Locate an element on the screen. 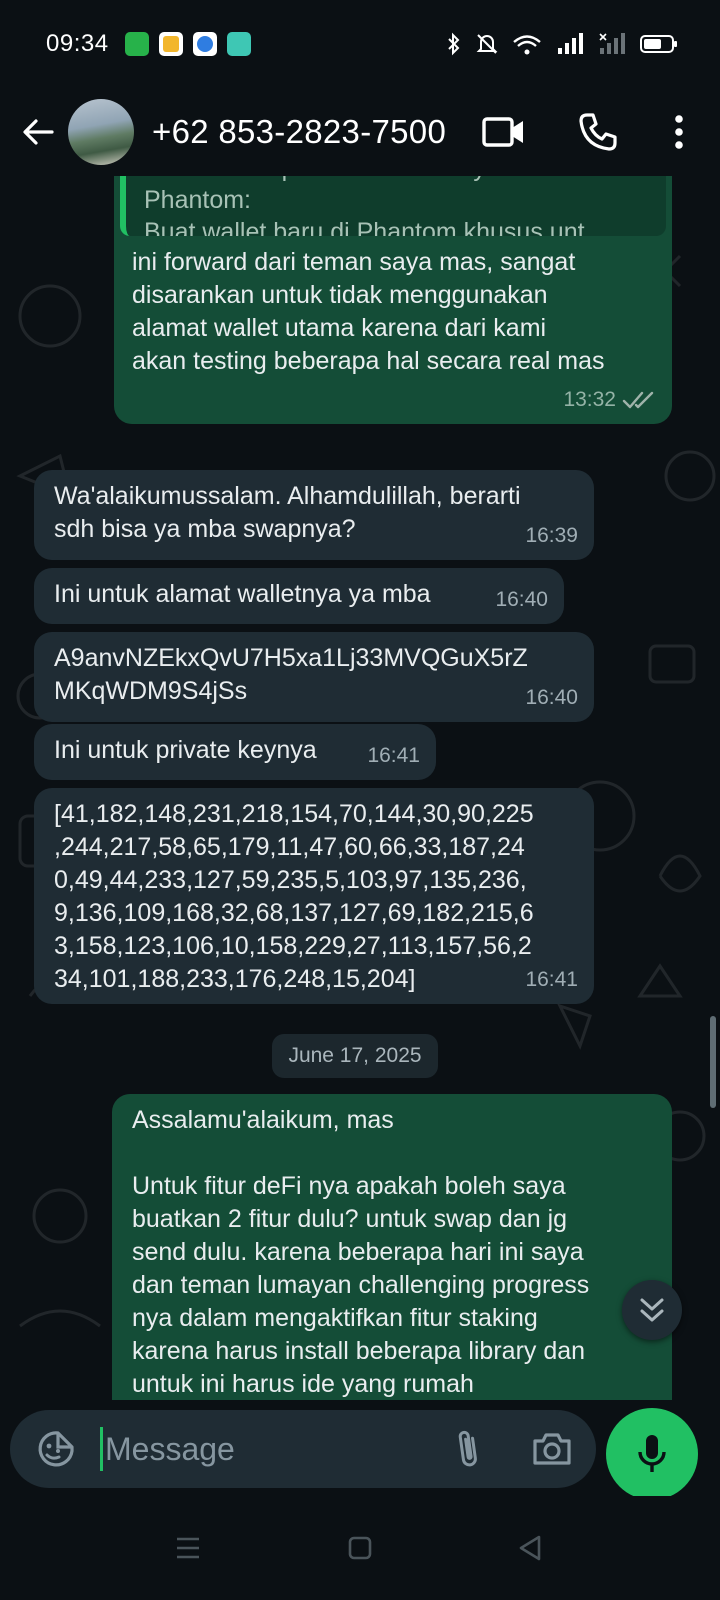  home-icon is located at coordinates (360, 1548).